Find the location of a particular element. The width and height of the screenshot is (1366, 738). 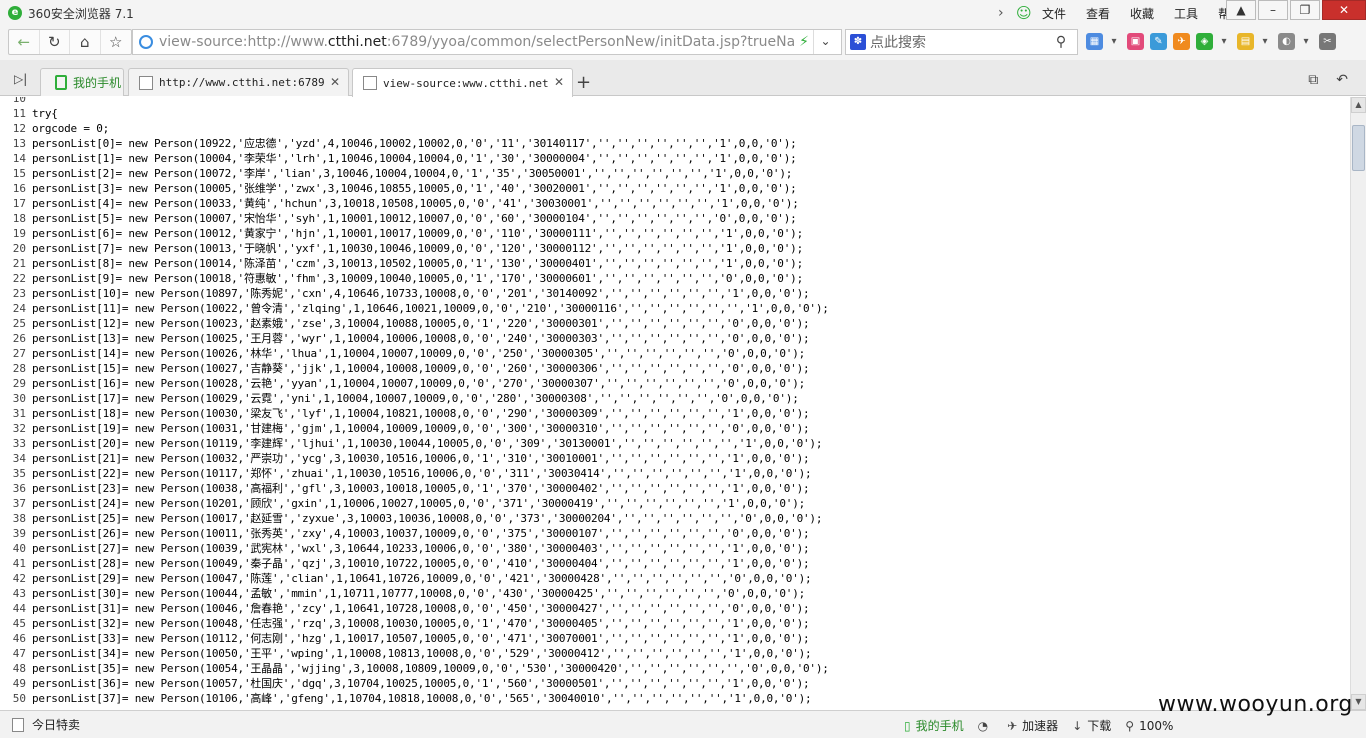

tab-view-source: view-source:www.ctthi.net:67 ✕ is located at coordinates (462, 82).